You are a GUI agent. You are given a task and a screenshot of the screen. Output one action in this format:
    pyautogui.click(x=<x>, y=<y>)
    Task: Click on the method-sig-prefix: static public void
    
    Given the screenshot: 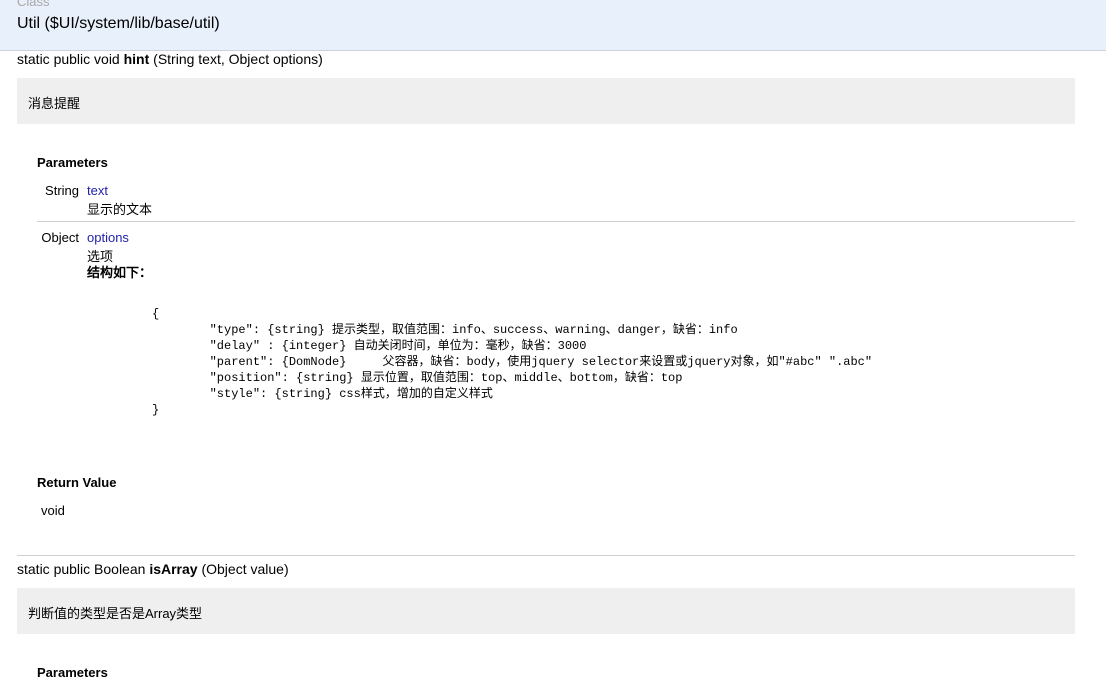 What is the action you would take?
    pyautogui.click(x=70, y=59)
    